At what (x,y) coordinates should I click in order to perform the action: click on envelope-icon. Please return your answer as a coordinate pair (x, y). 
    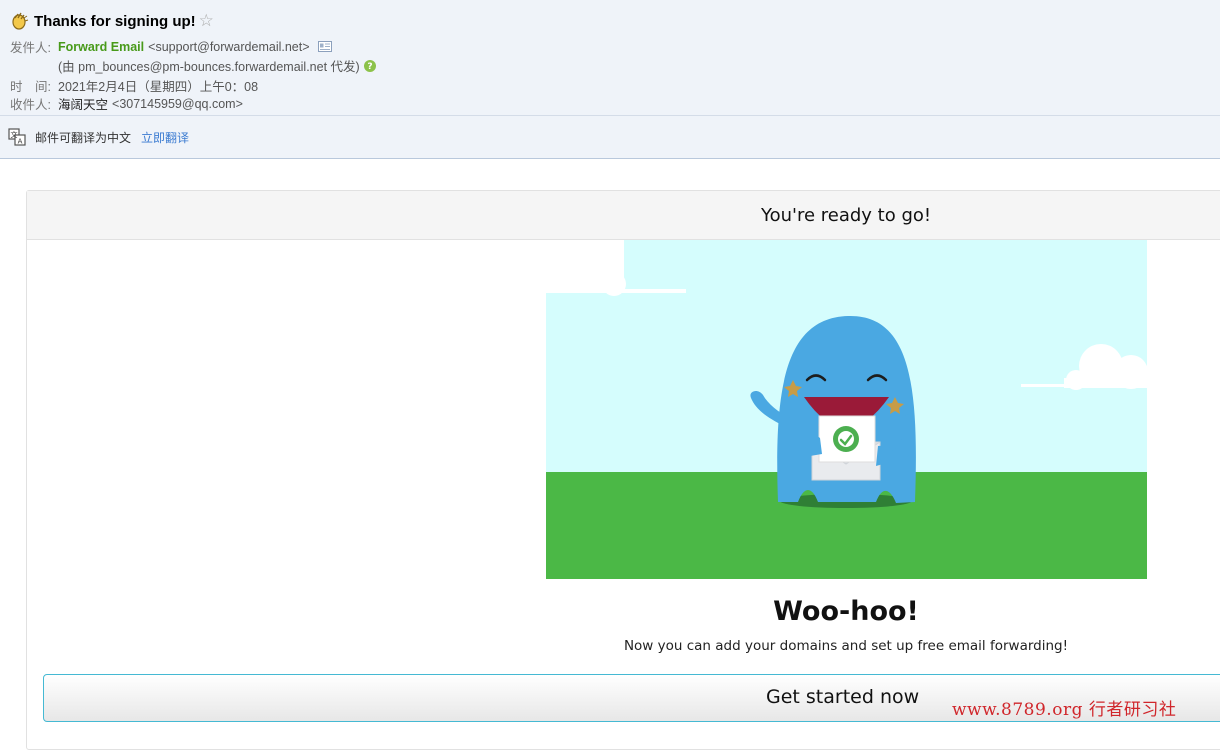
    Looking at the image, I should click on (846, 448).